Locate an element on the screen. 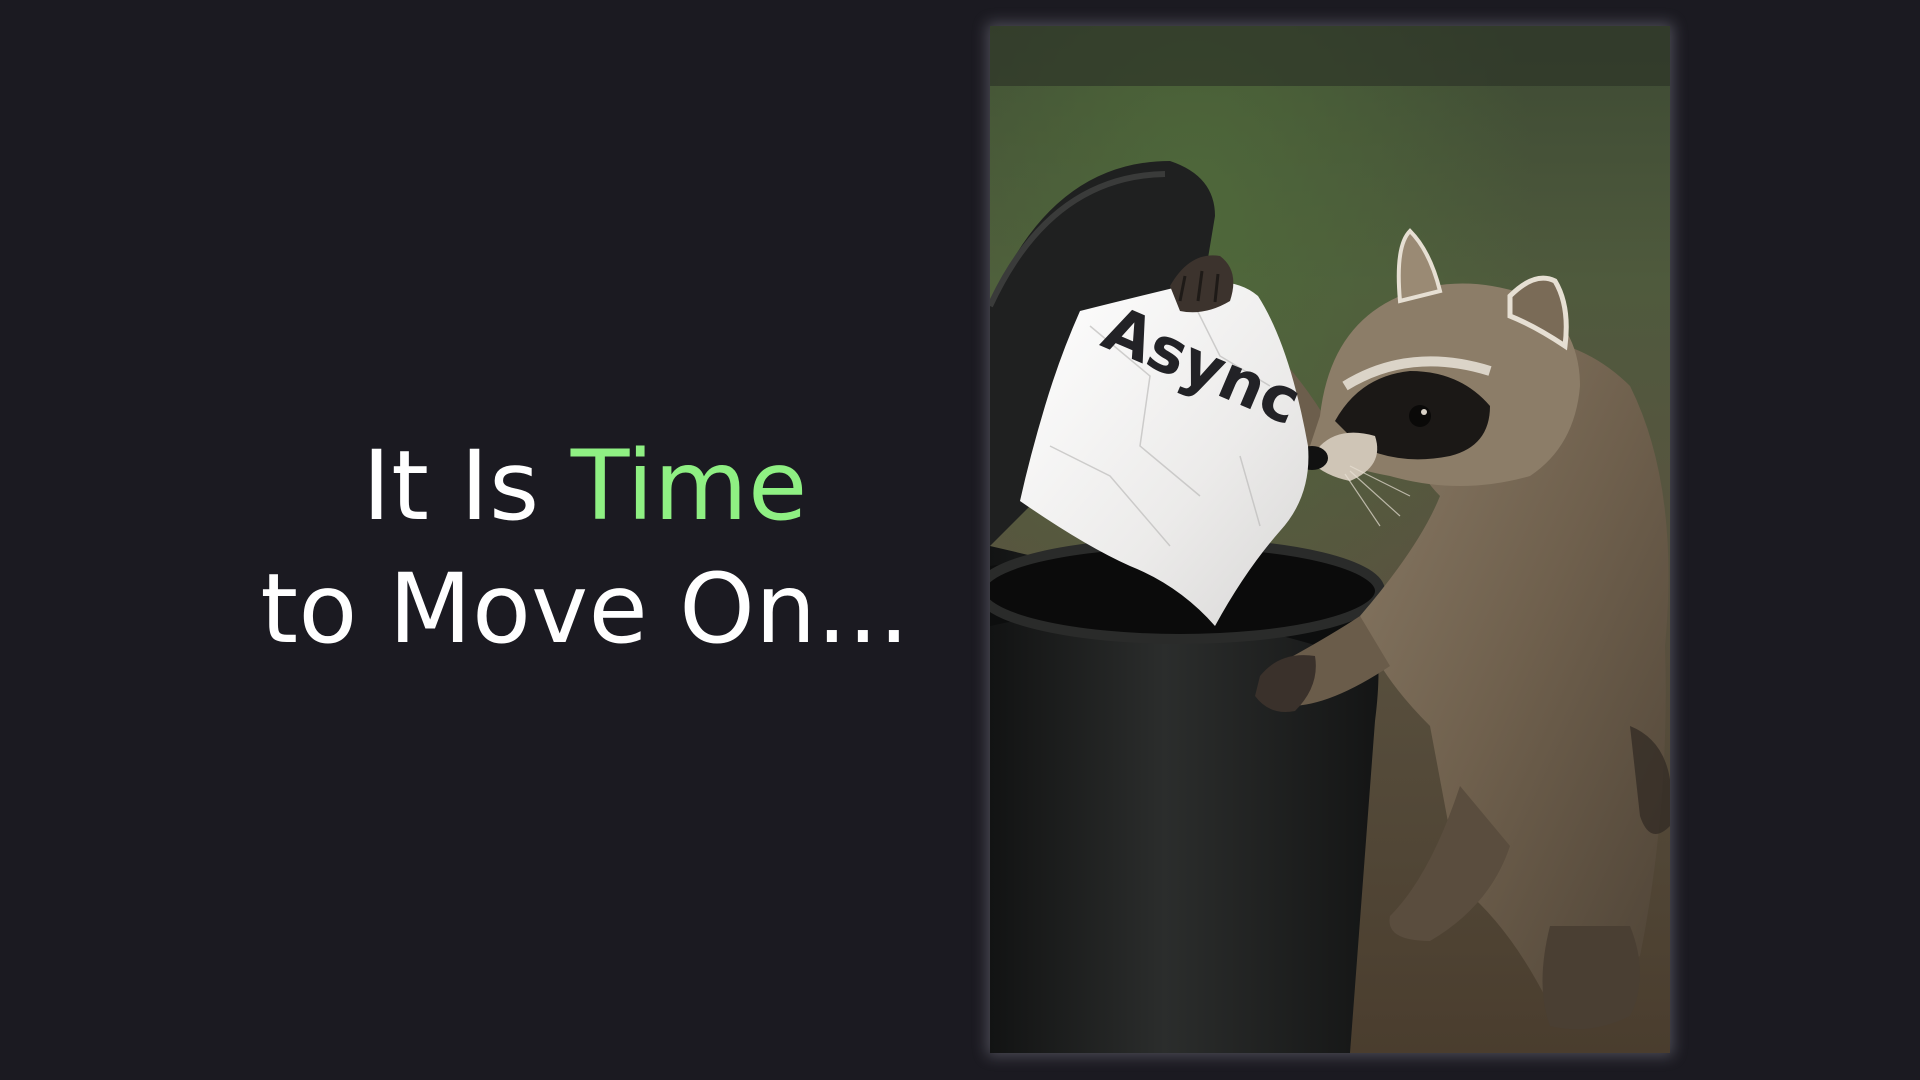 This screenshot has width=1920, height=1080. headline-prefix: It Is is located at coordinates (466, 486).